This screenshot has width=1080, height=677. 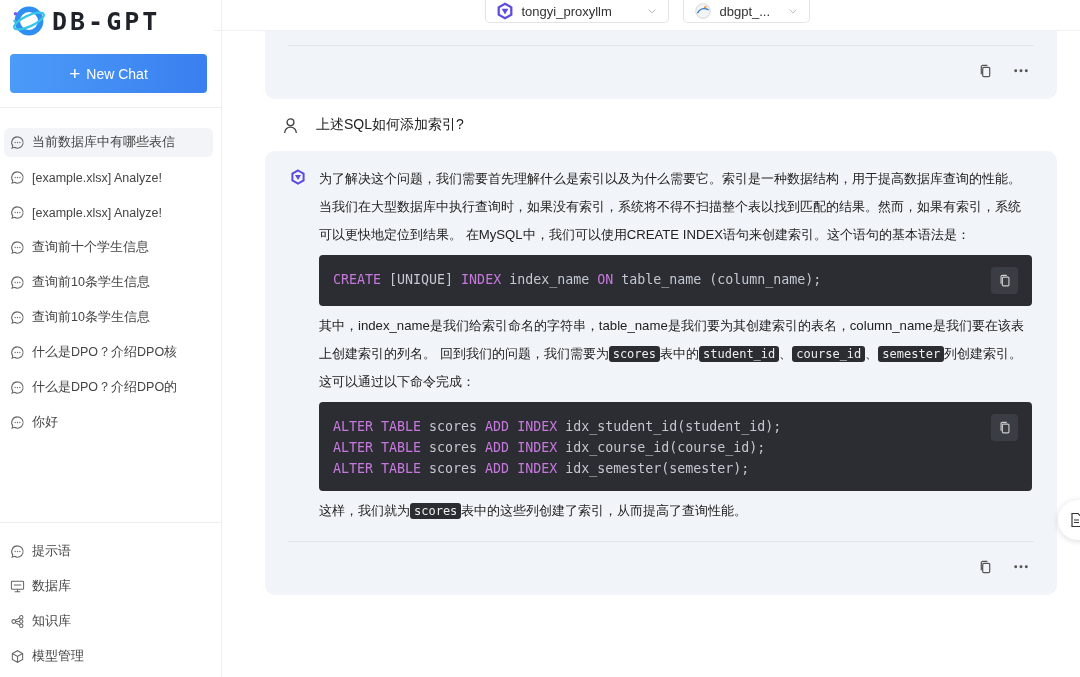 I want to click on inline-code: course_id, so click(x=829, y=354).